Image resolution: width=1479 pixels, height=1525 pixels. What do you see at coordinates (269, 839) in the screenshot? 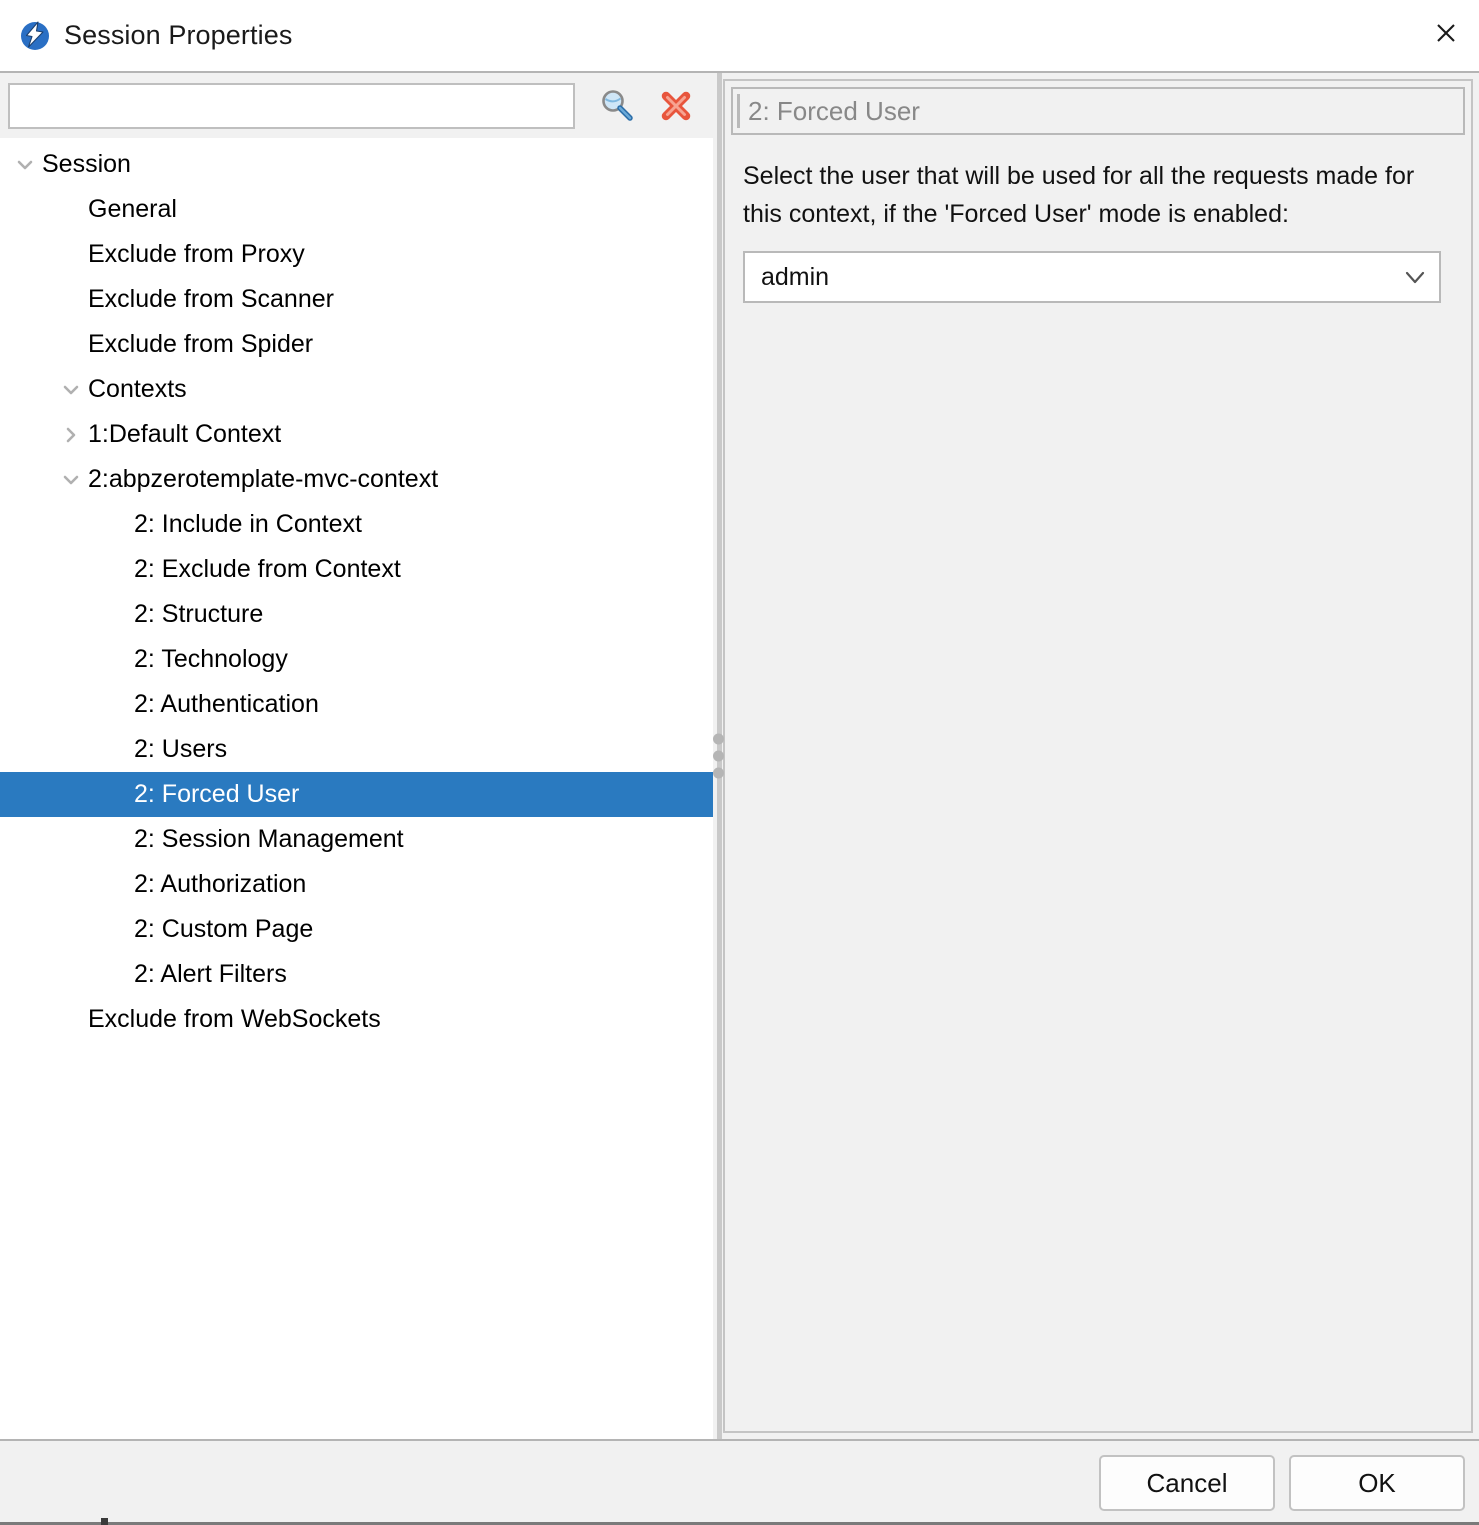
I see `tree-item-label: 2: Session Management` at bounding box center [269, 839].